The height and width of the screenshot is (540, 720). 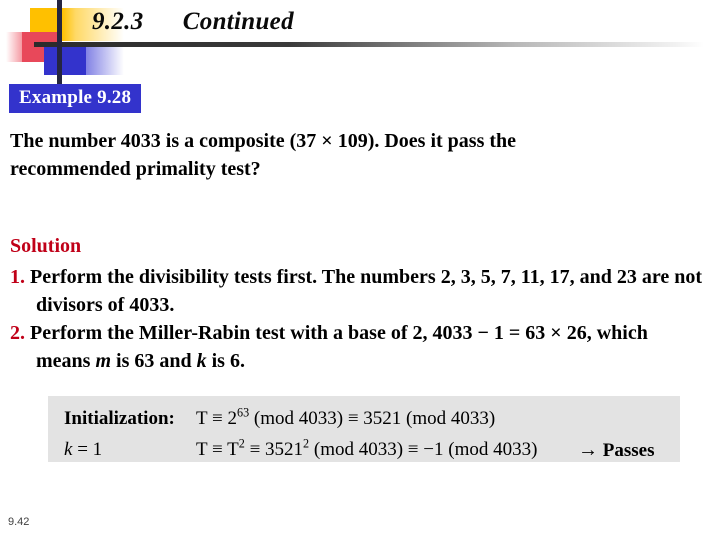 What do you see at coordinates (59, 44) in the screenshot?
I see `vertical-rule` at bounding box center [59, 44].